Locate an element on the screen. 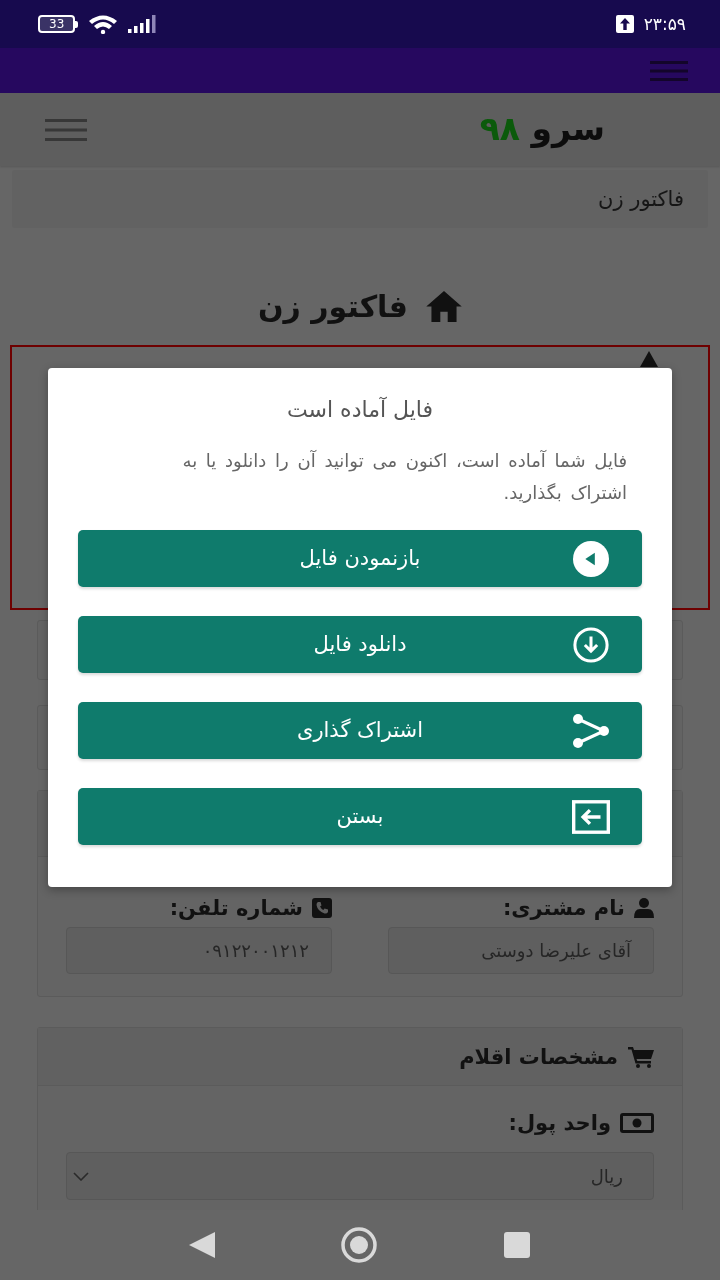 The height and width of the screenshot is (1280, 720). breadcrumb-item: فاکتور زن is located at coordinates (641, 199).